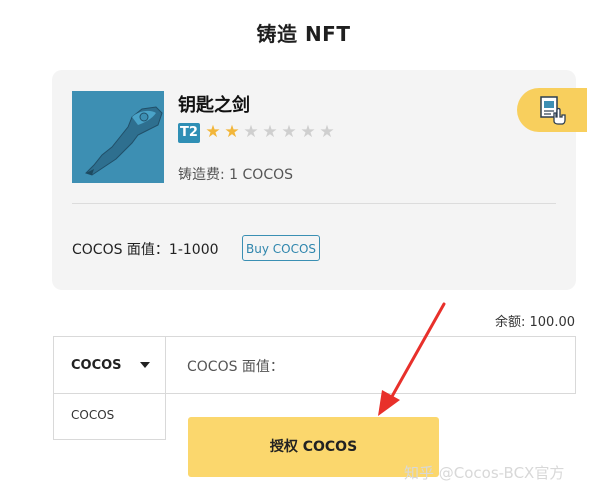  Describe the element at coordinates (535, 322) in the screenshot. I see `balance-text: 余额: 100.00` at that location.